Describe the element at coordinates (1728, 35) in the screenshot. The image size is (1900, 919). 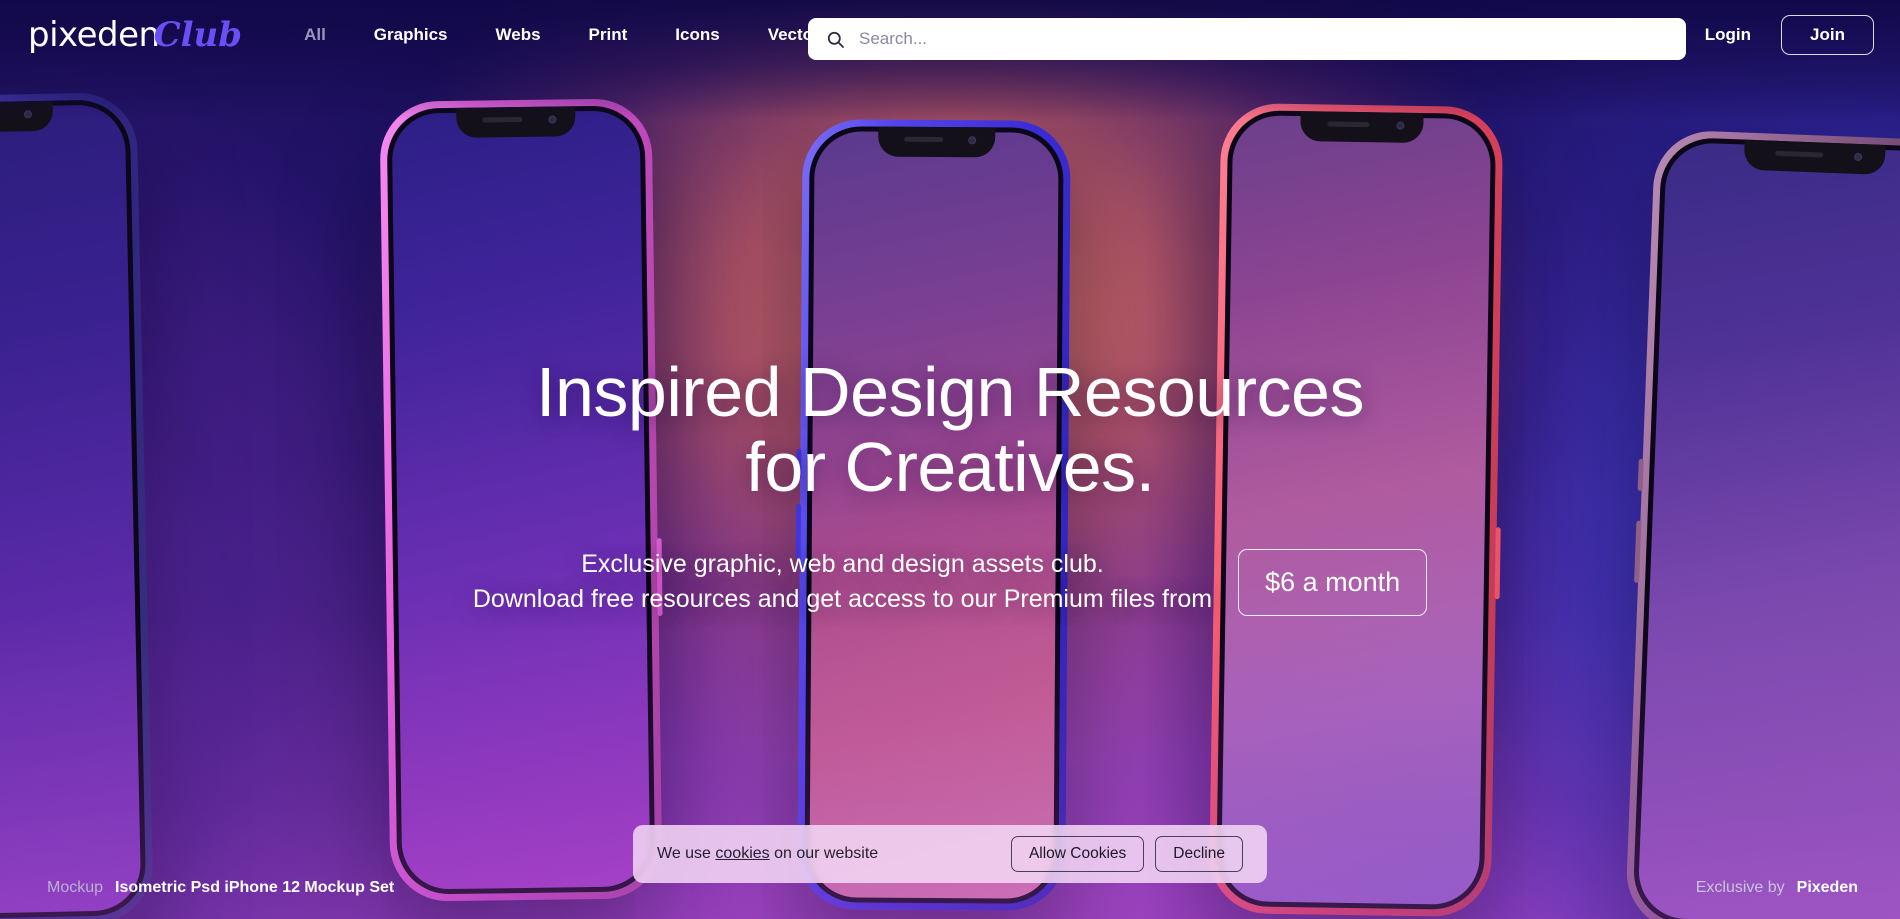
I see `login-link: Login` at that location.